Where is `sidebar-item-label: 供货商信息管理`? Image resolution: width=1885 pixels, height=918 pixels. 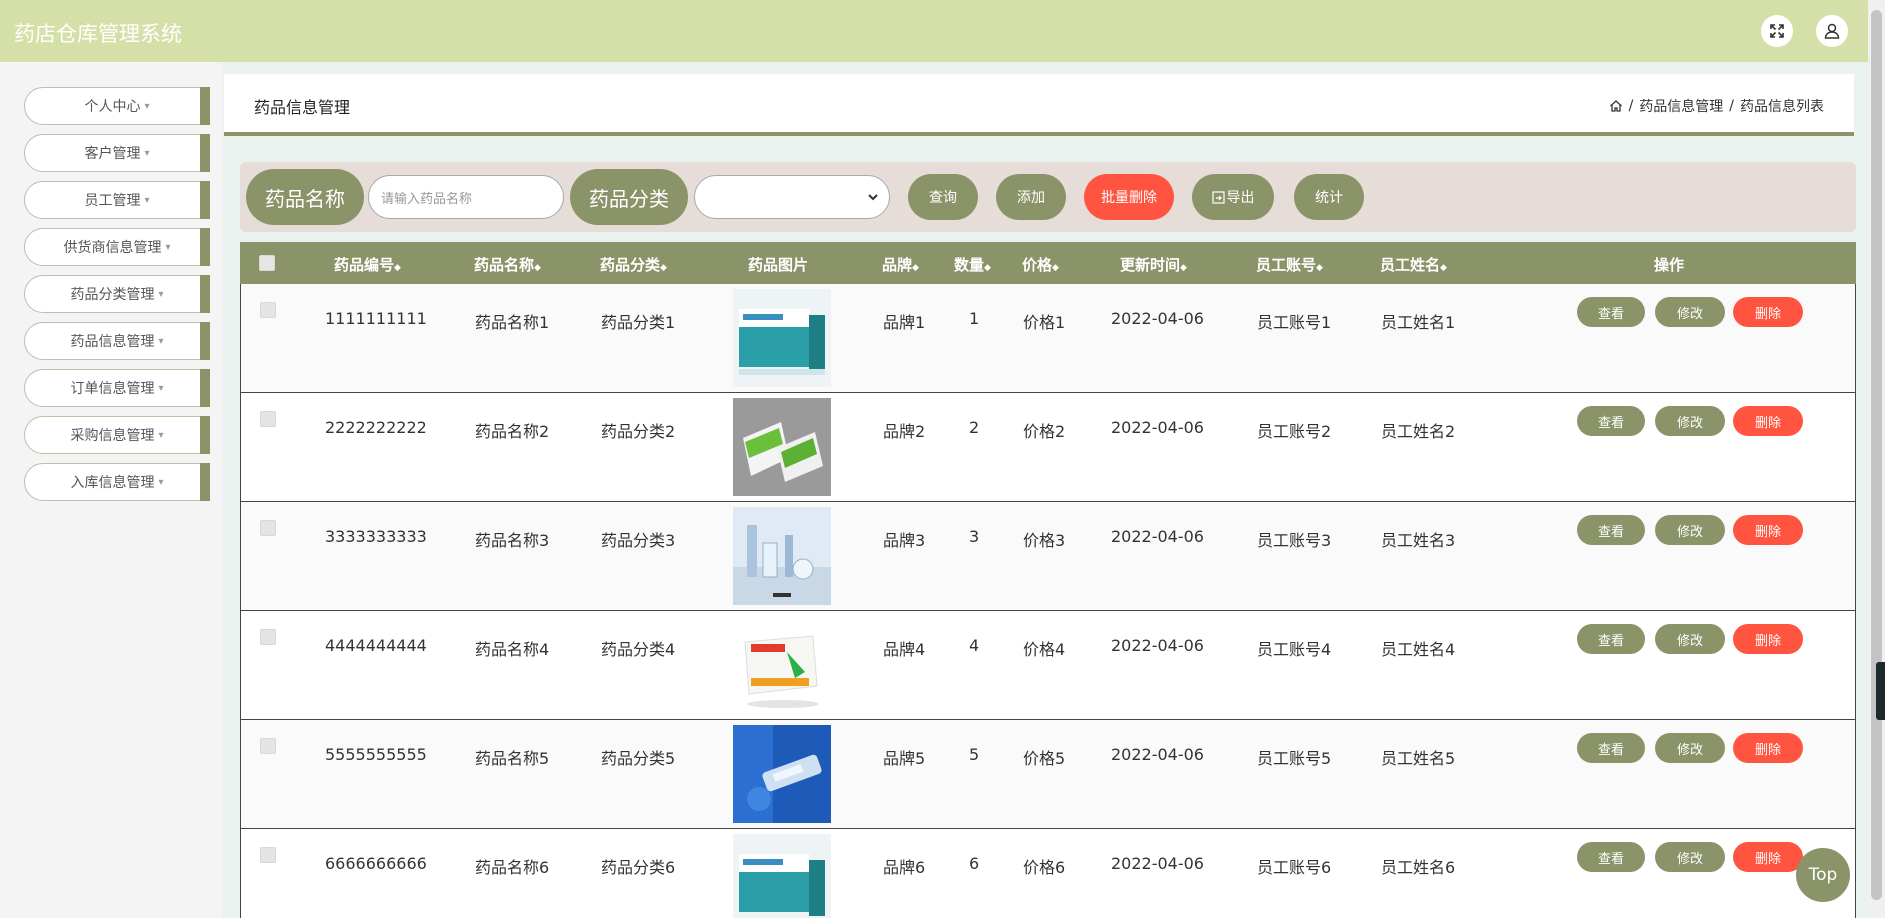 sidebar-item-label: 供货商信息管理 is located at coordinates (112, 248).